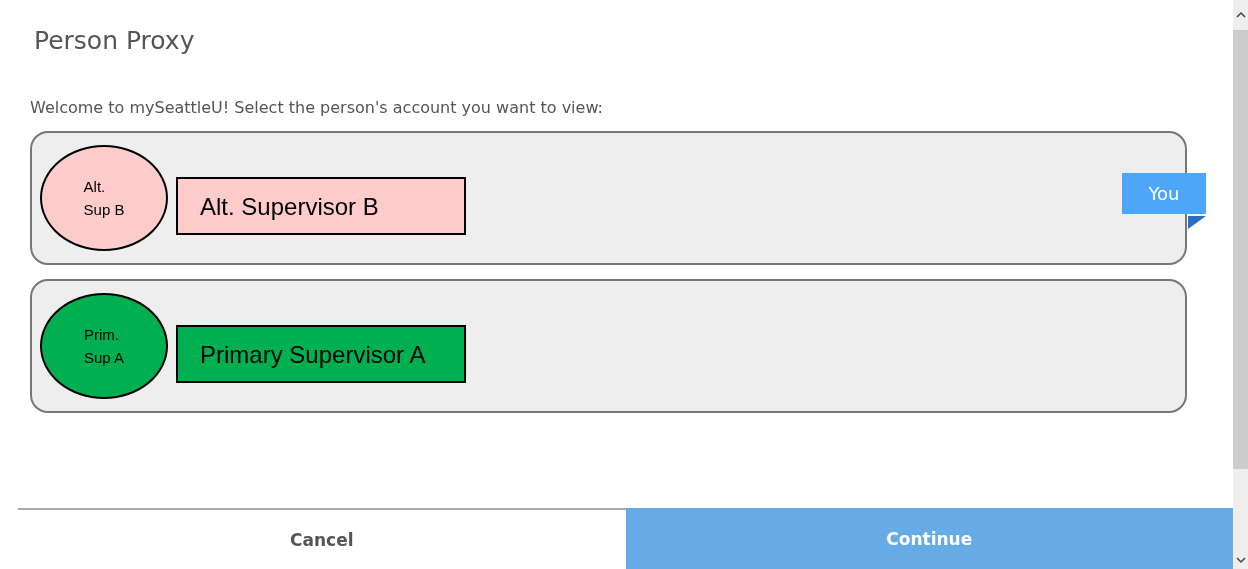 The width and height of the screenshot is (1248, 569). I want to click on avatar: Prim. Sup A, so click(104, 346).